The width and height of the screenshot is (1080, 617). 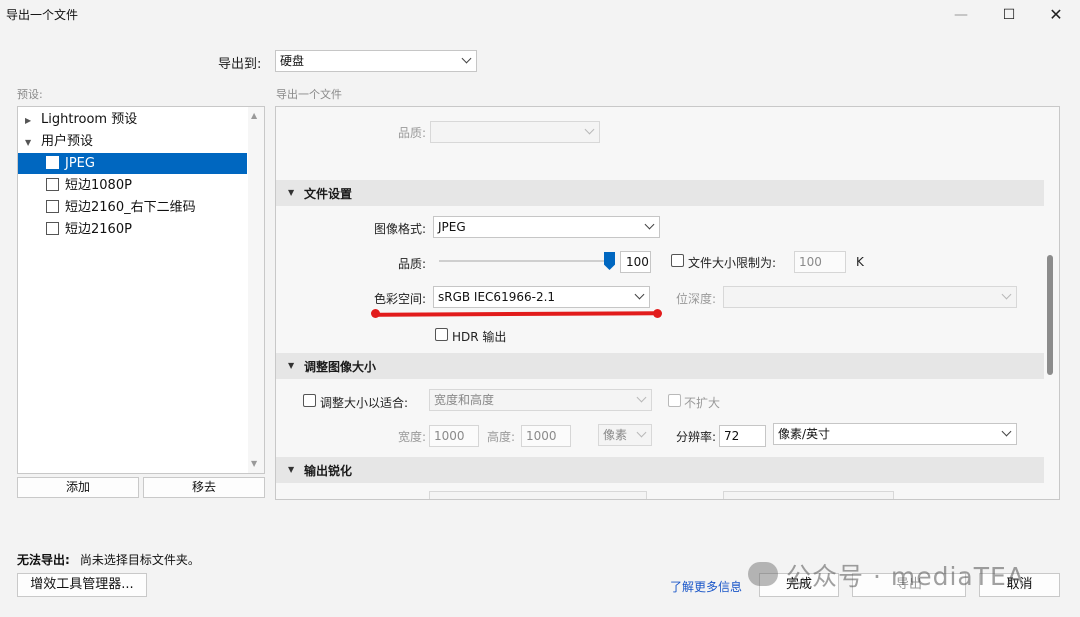 What do you see at coordinates (132, 163) in the screenshot?
I see `preset-item-jpeg: JPEG` at bounding box center [132, 163].